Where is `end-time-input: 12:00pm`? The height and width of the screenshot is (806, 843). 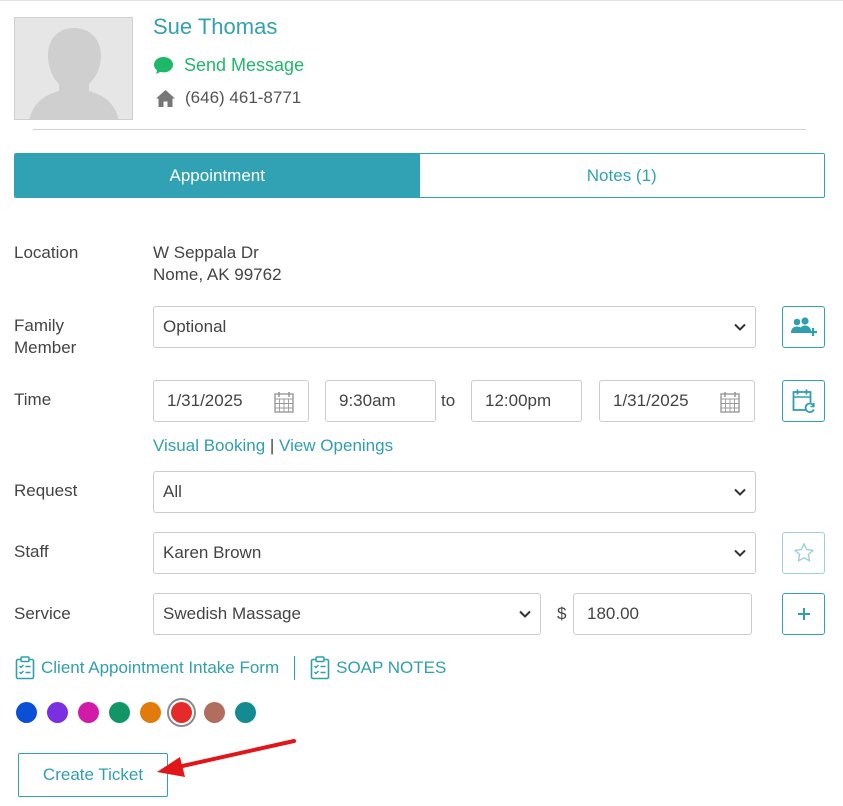
end-time-input: 12:00pm is located at coordinates (526, 401).